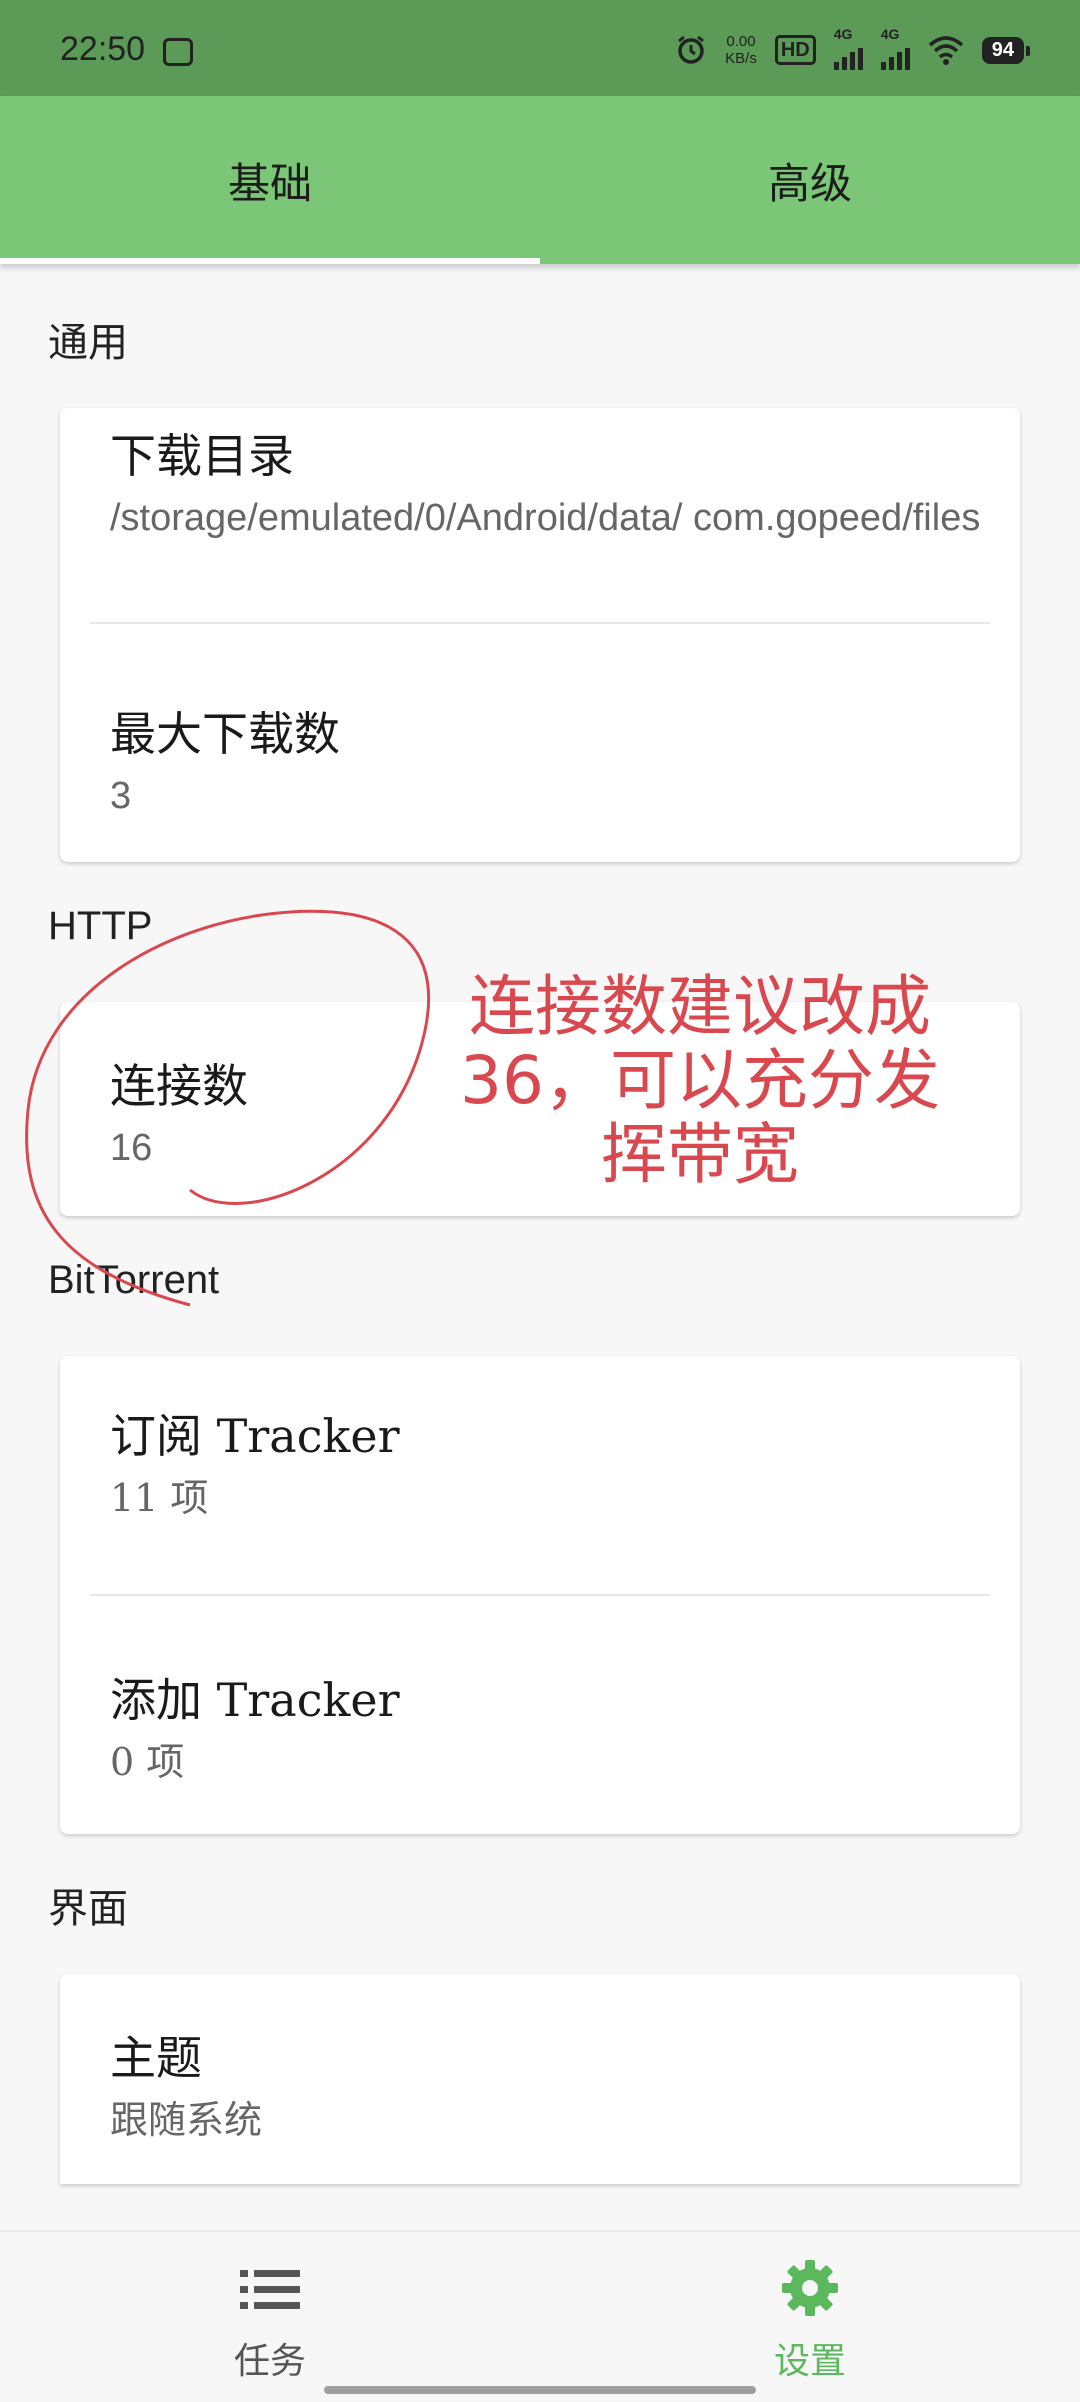  I want to click on hd-voice-icon: HD, so click(795, 50).